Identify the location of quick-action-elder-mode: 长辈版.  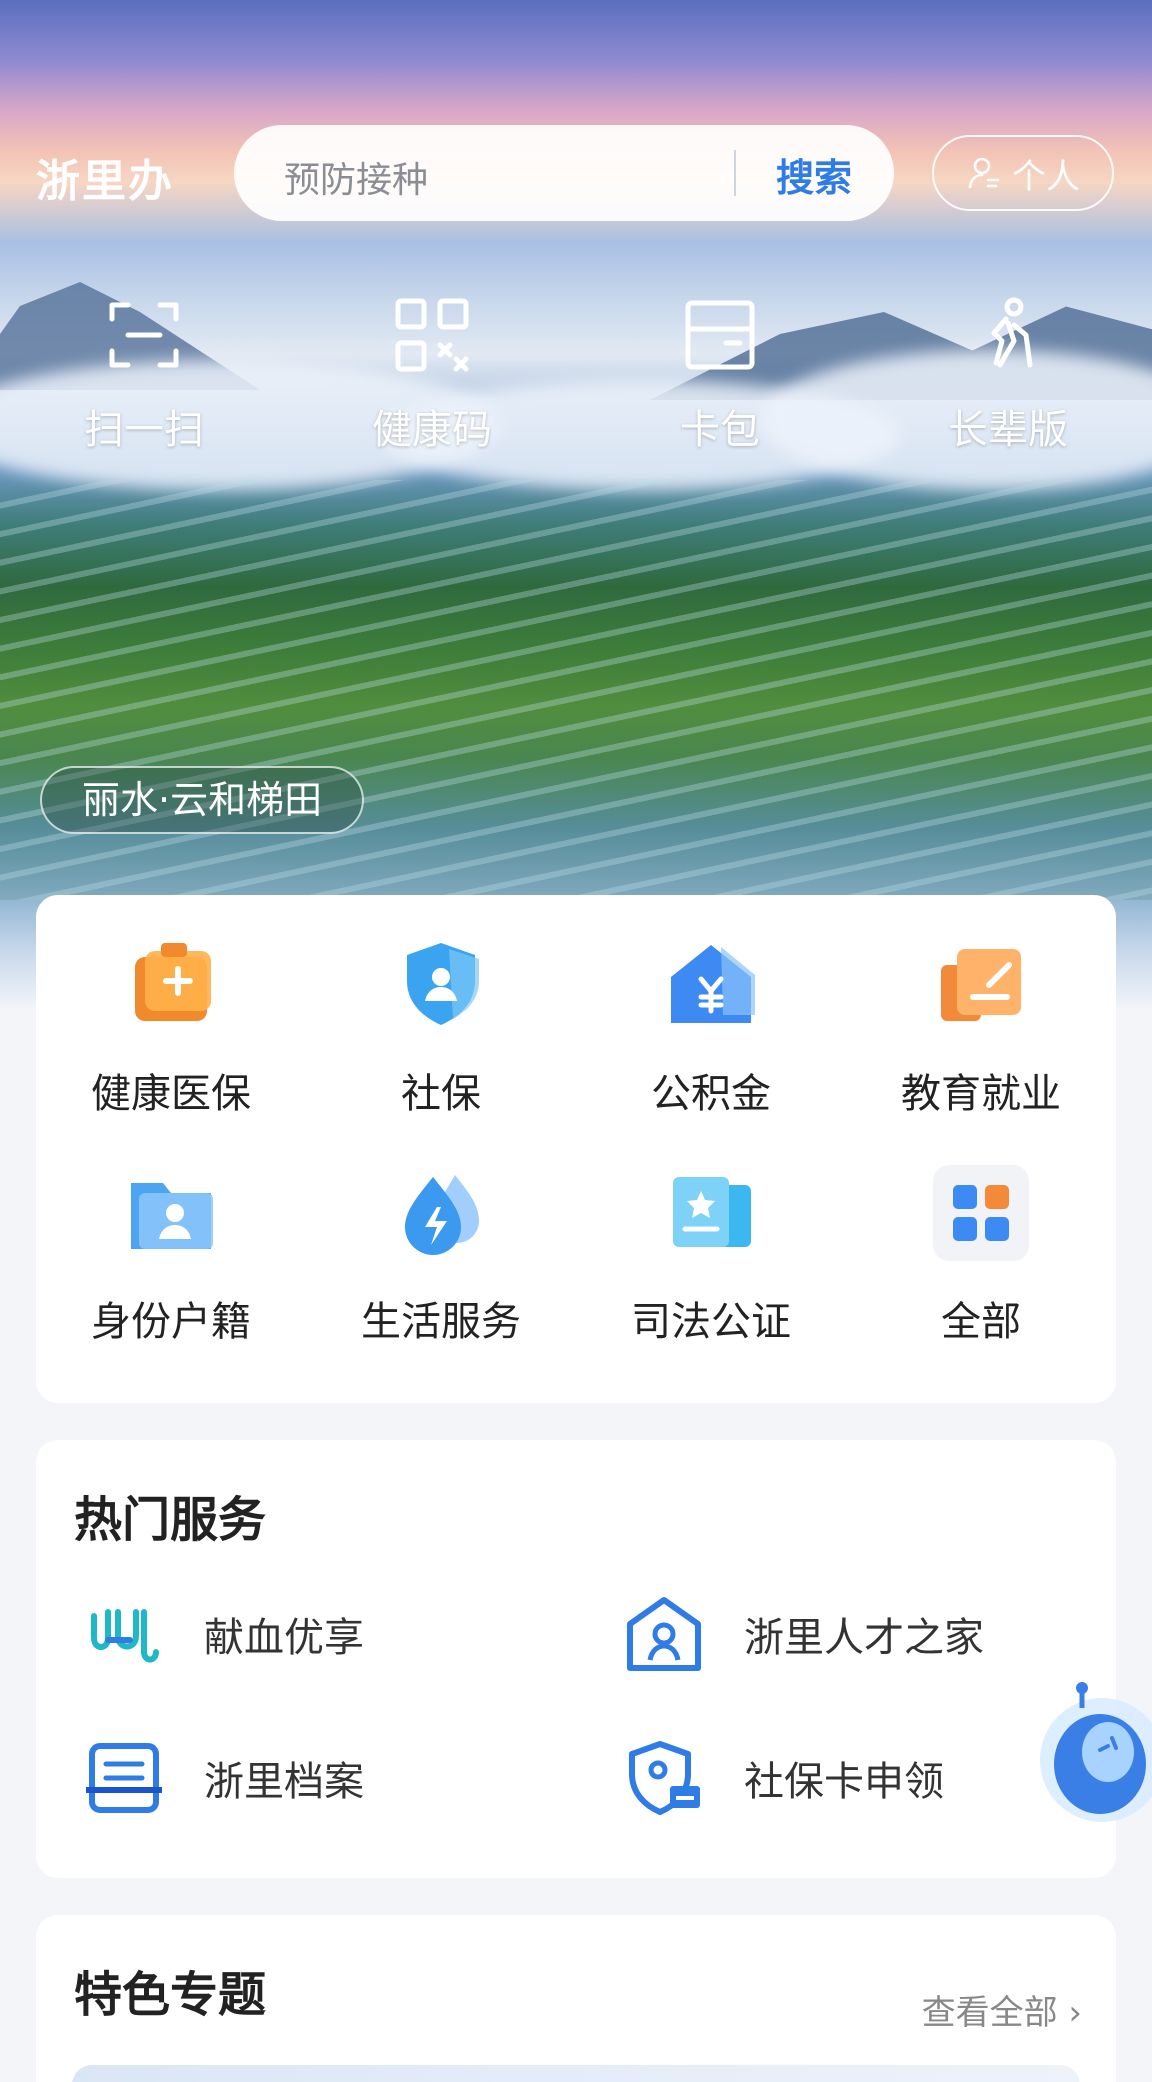
(1008, 375).